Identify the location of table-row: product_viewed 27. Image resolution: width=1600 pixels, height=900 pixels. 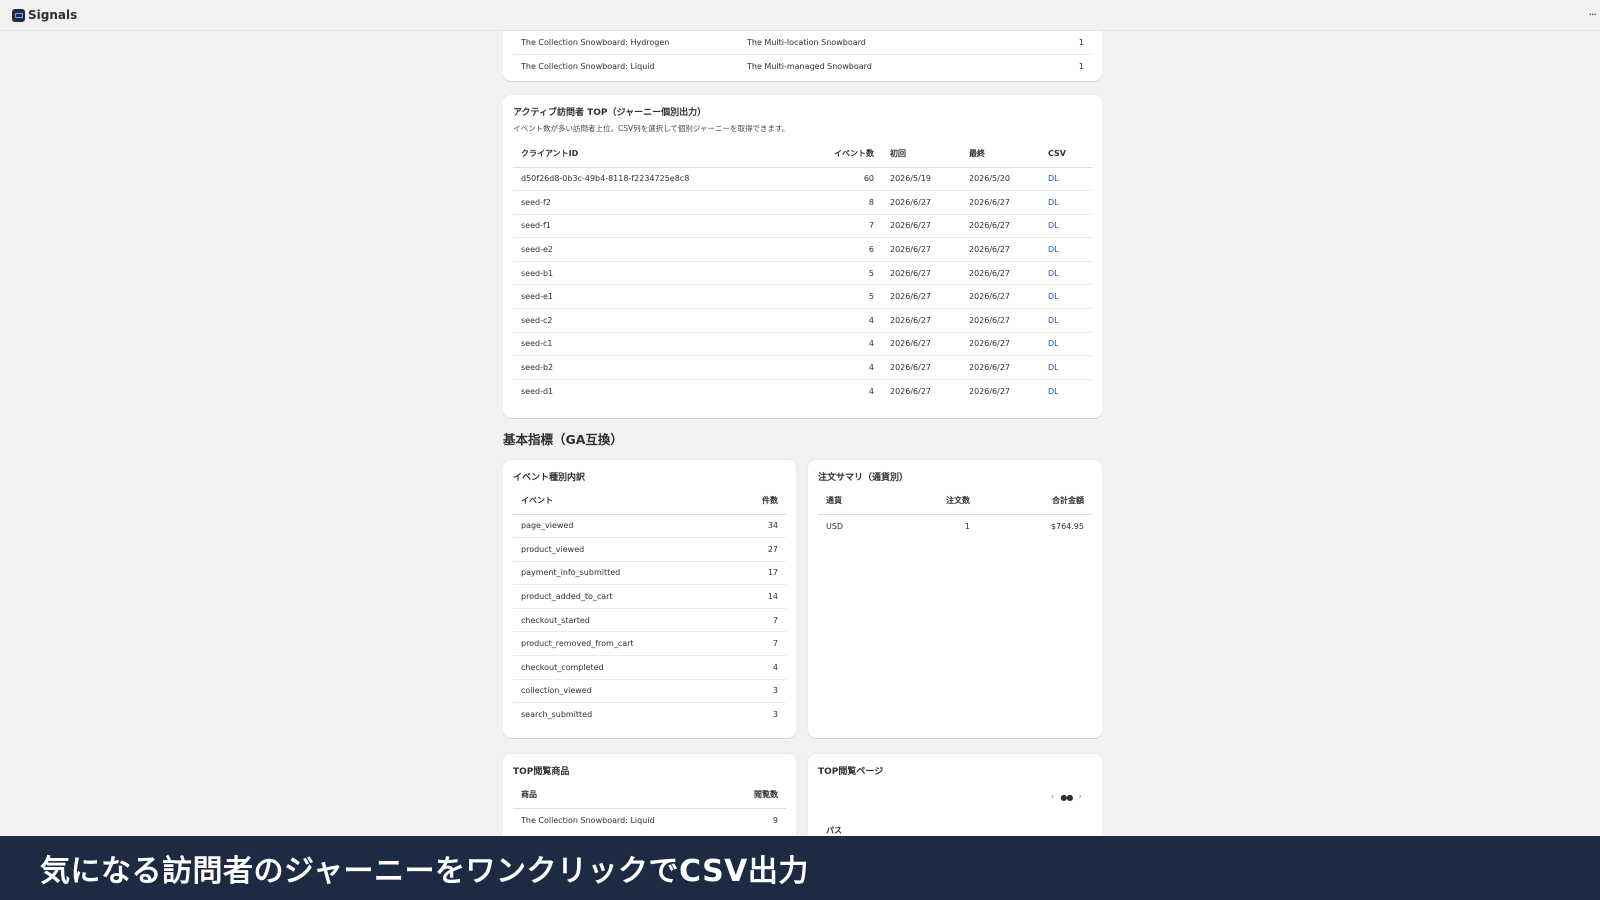
(649, 549).